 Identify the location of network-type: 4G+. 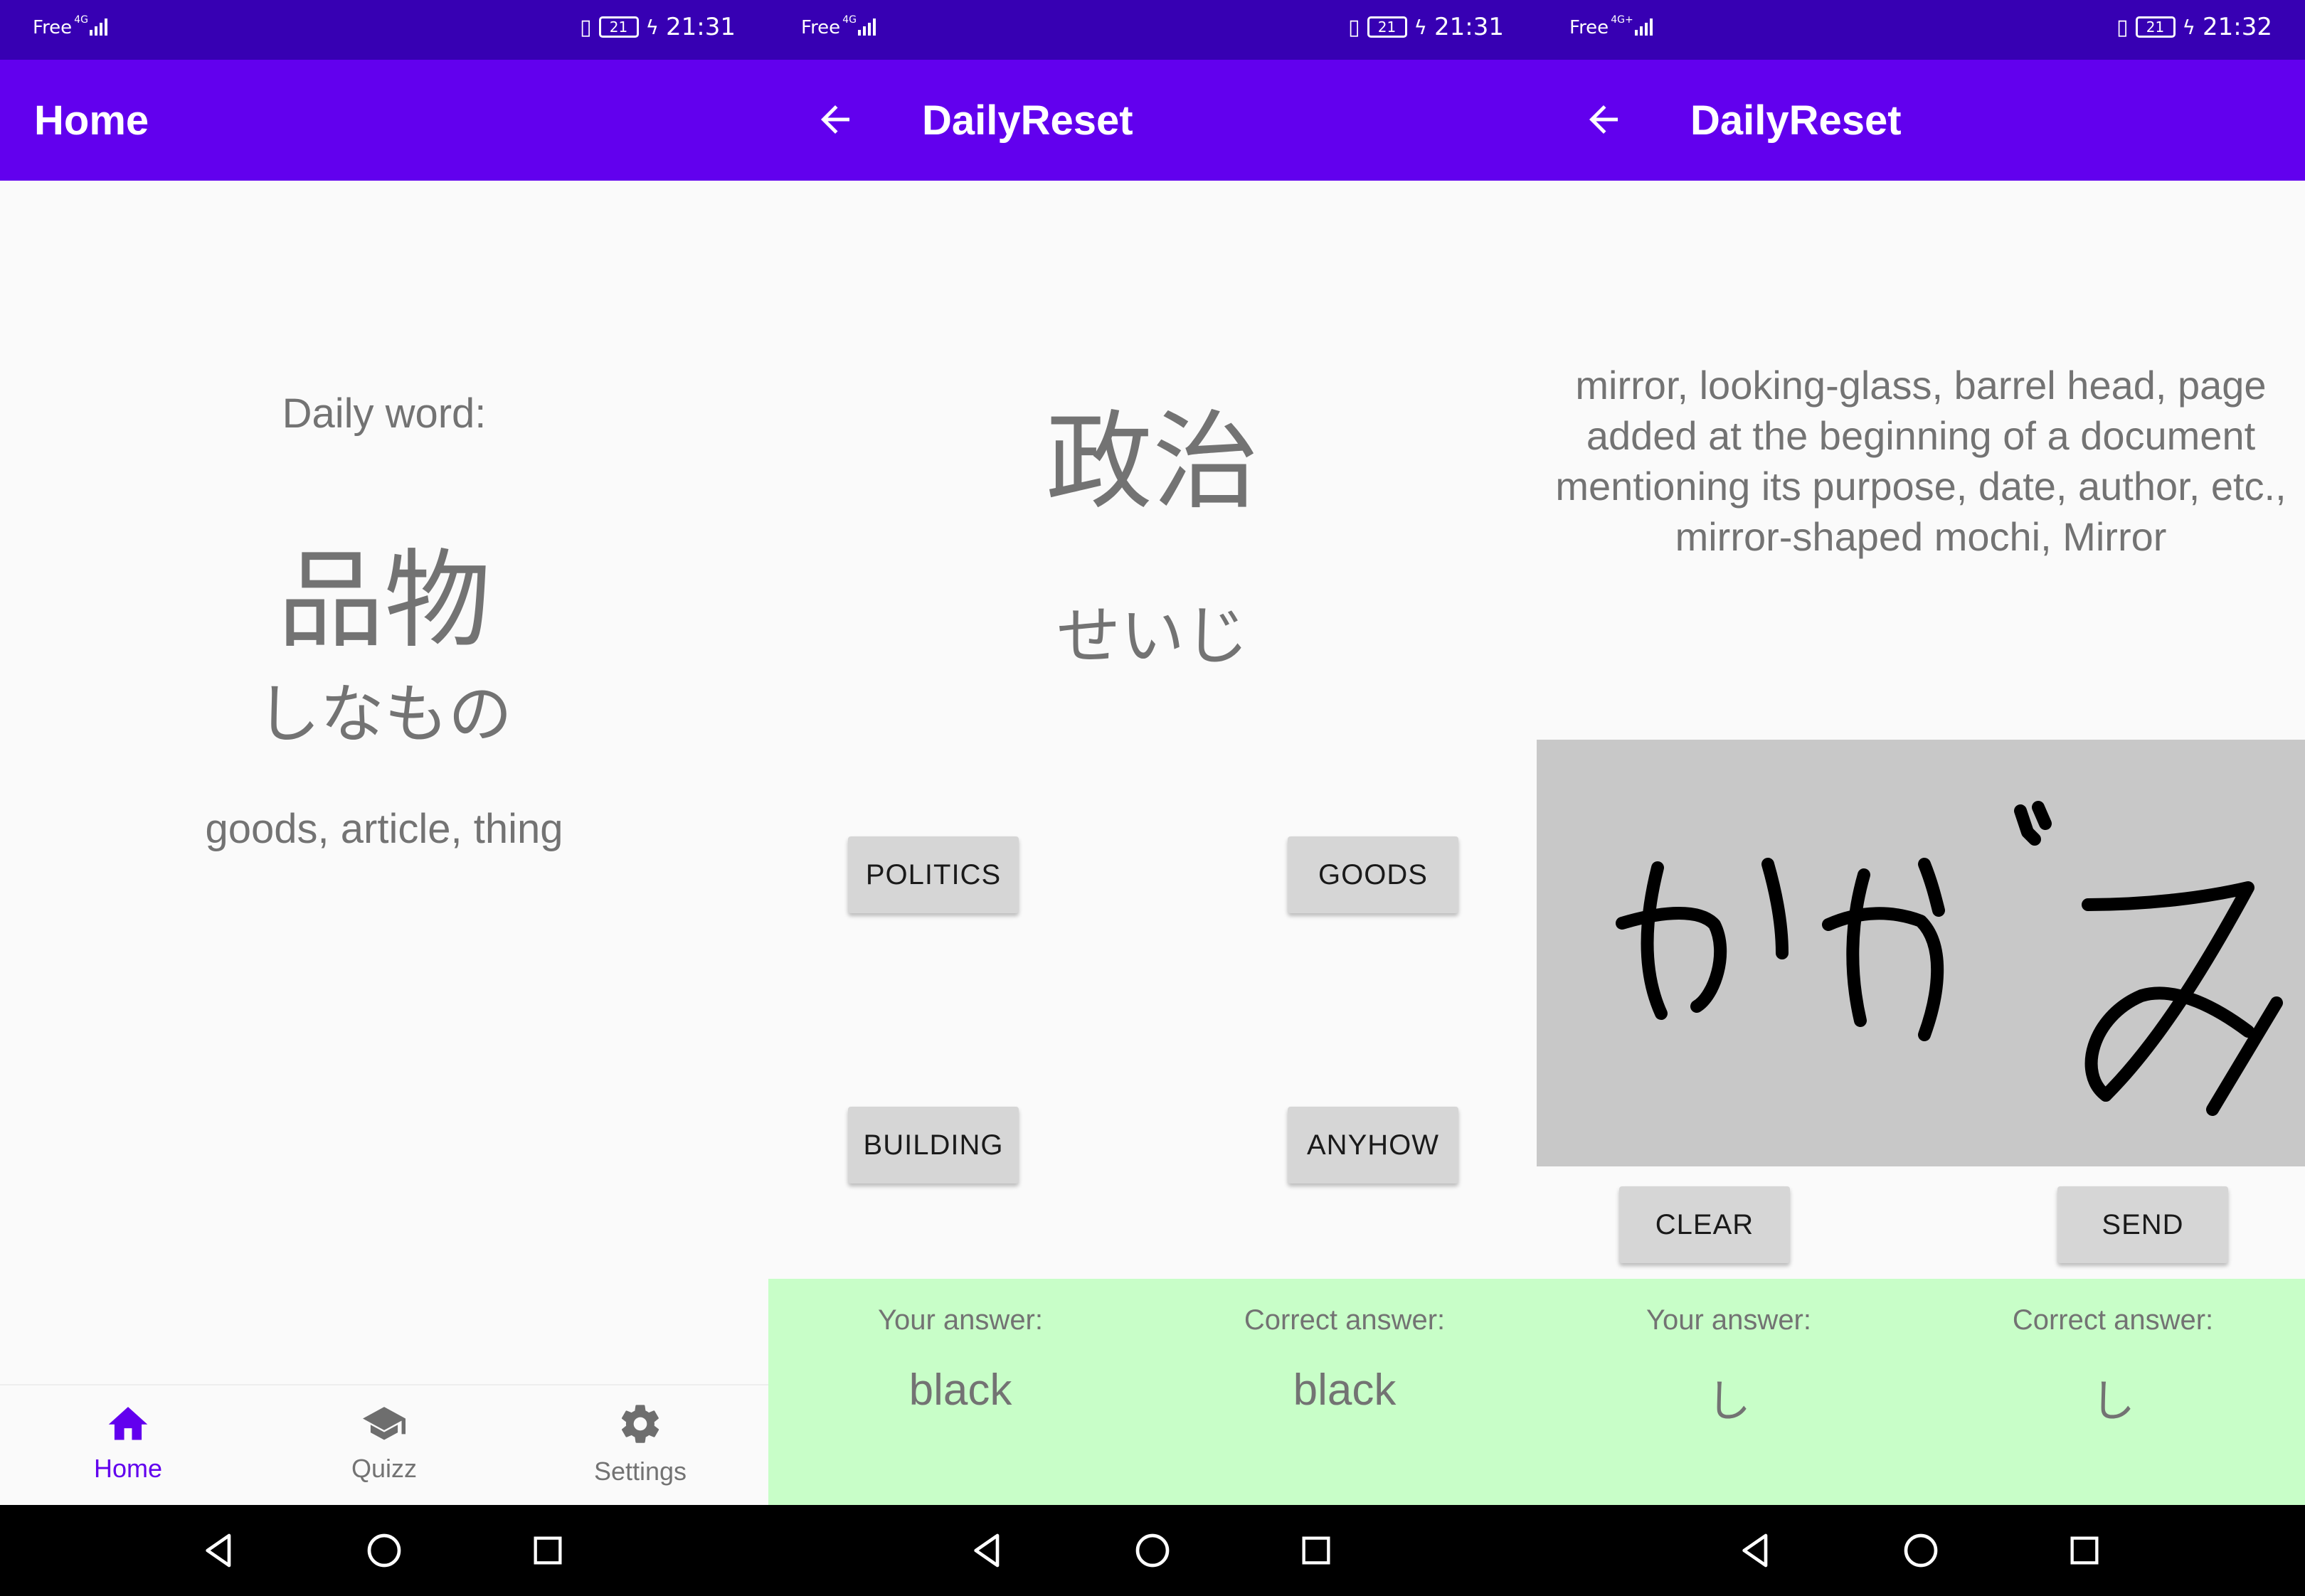
(1622, 20).